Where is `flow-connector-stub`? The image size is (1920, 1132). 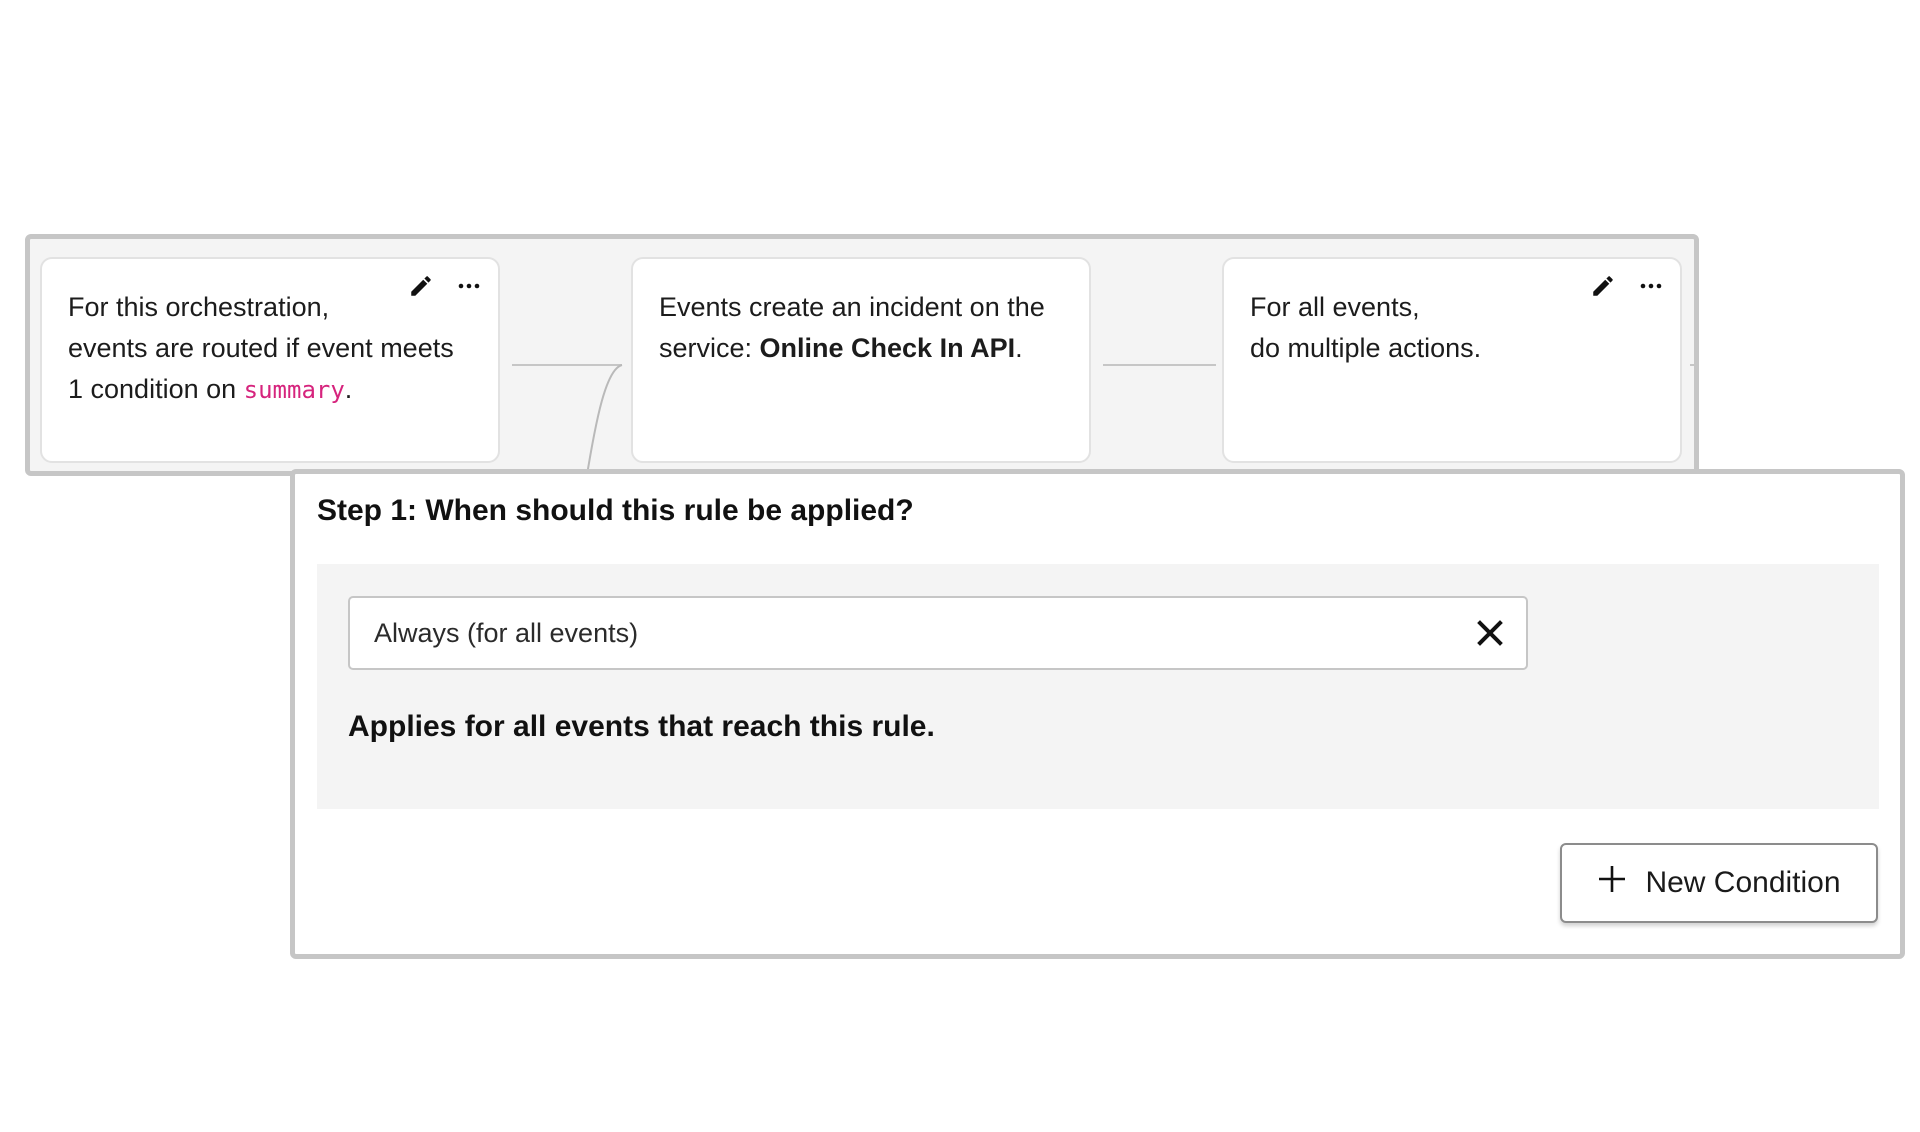
flow-connector-stub is located at coordinates (1693, 365).